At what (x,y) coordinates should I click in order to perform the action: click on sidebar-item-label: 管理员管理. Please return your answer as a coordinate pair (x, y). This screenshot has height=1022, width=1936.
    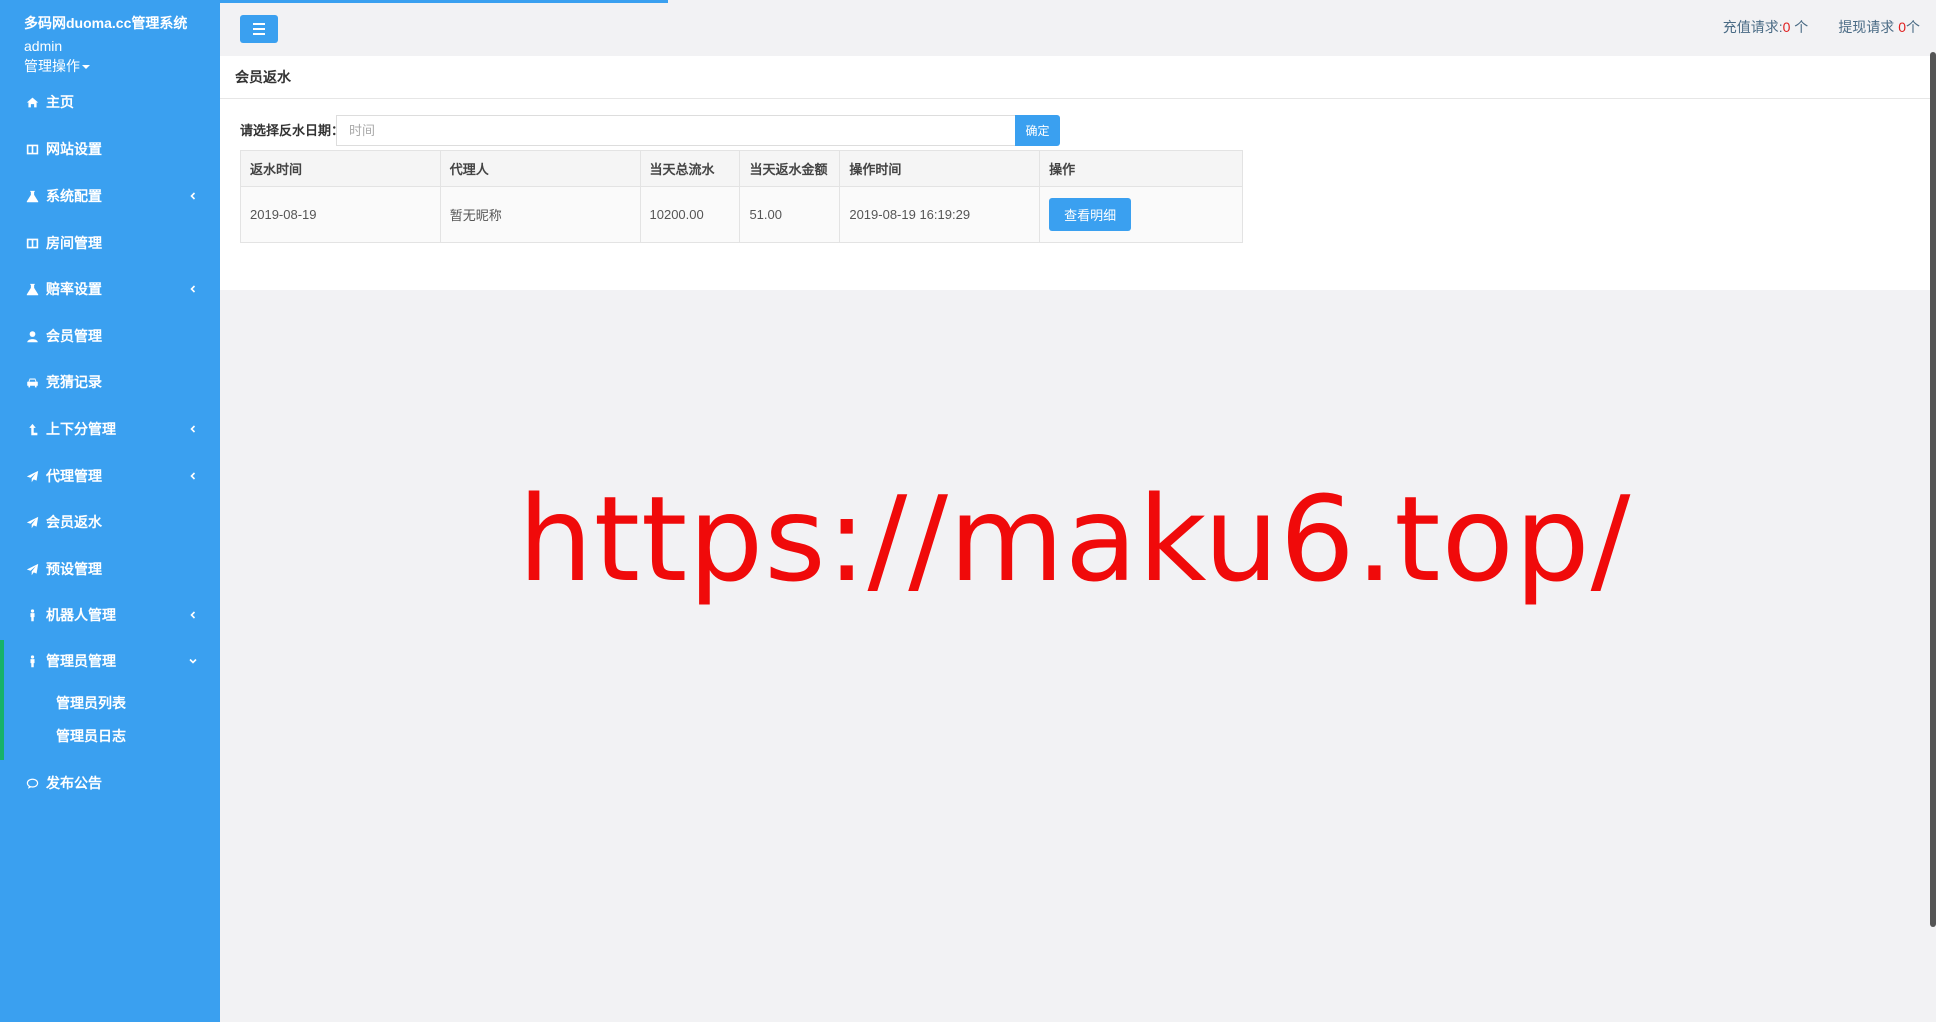
    Looking at the image, I should click on (81, 661).